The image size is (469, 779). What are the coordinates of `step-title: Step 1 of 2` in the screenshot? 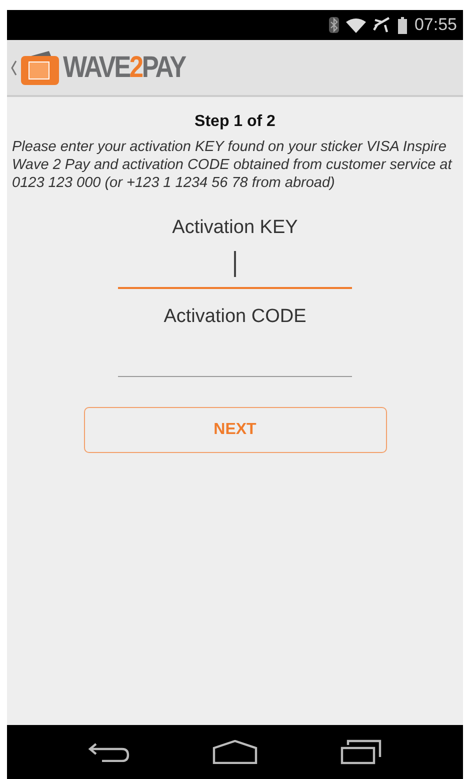 It's located at (235, 122).